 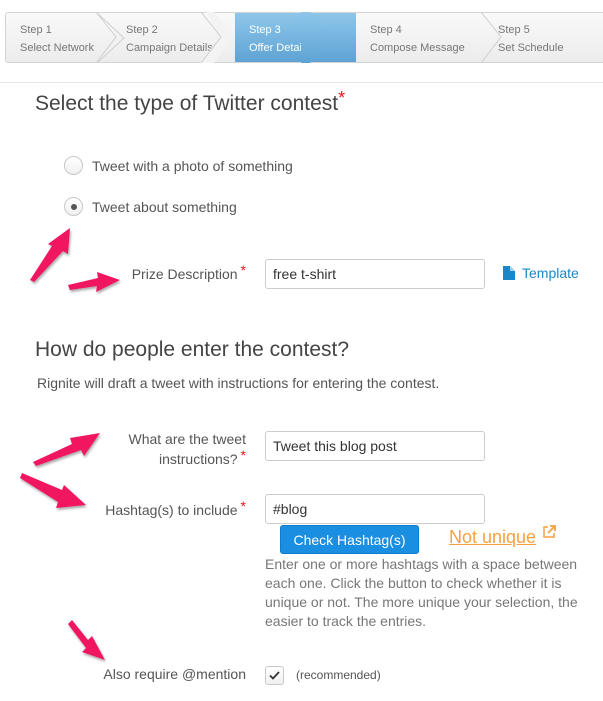 I want to click on hashtag-status-link: Not unique, so click(x=502, y=536).